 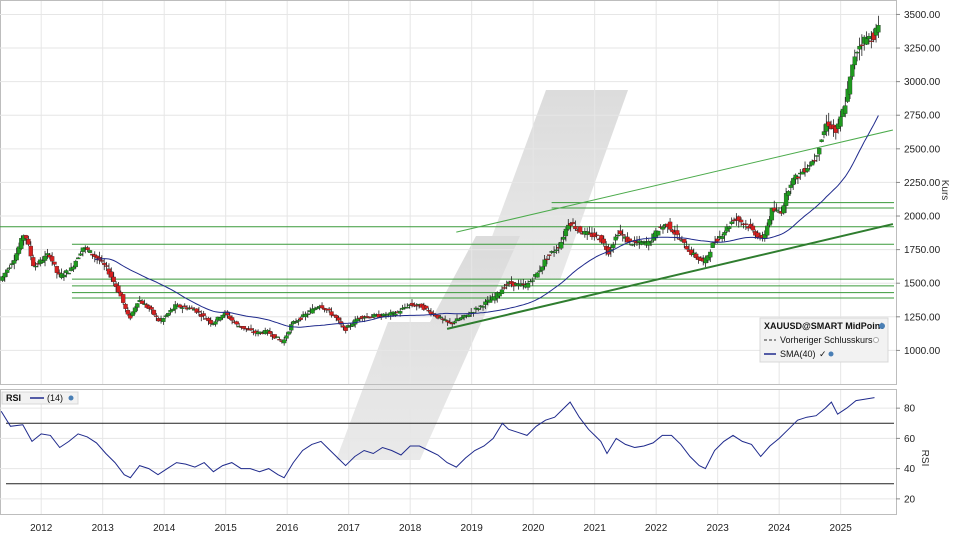 What do you see at coordinates (164, 528) in the screenshot?
I see `x-tick-label: 2014` at bounding box center [164, 528].